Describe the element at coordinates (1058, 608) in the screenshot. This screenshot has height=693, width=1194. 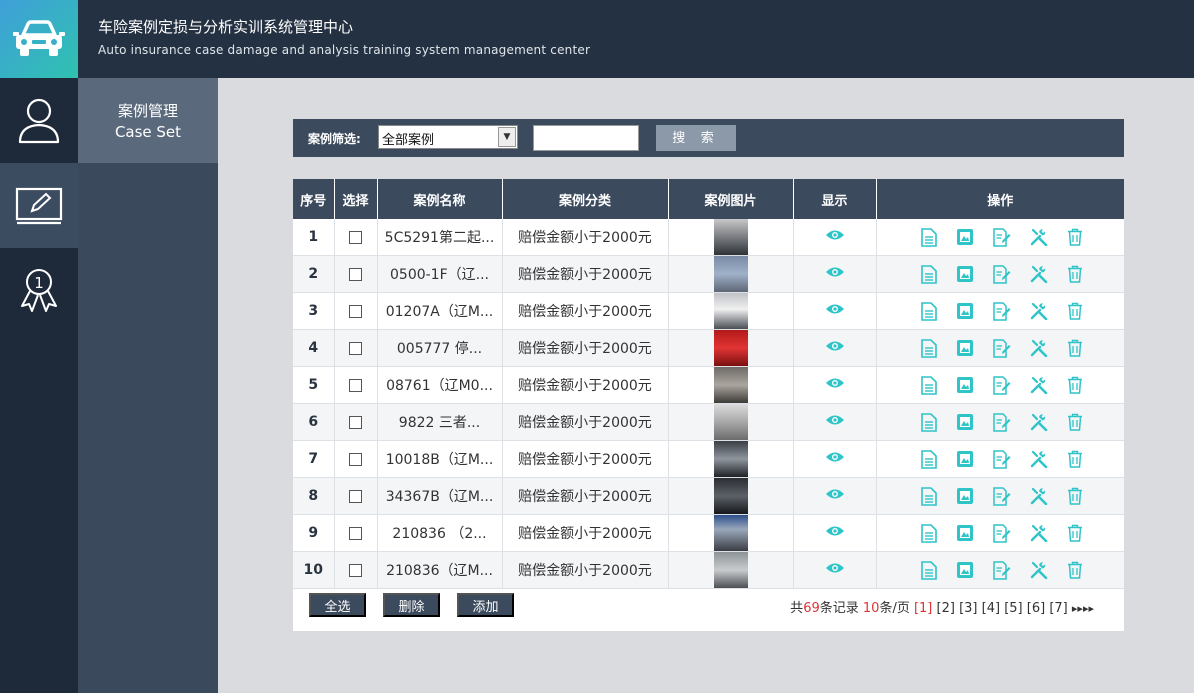
I see `page-link-7: [7]` at that location.